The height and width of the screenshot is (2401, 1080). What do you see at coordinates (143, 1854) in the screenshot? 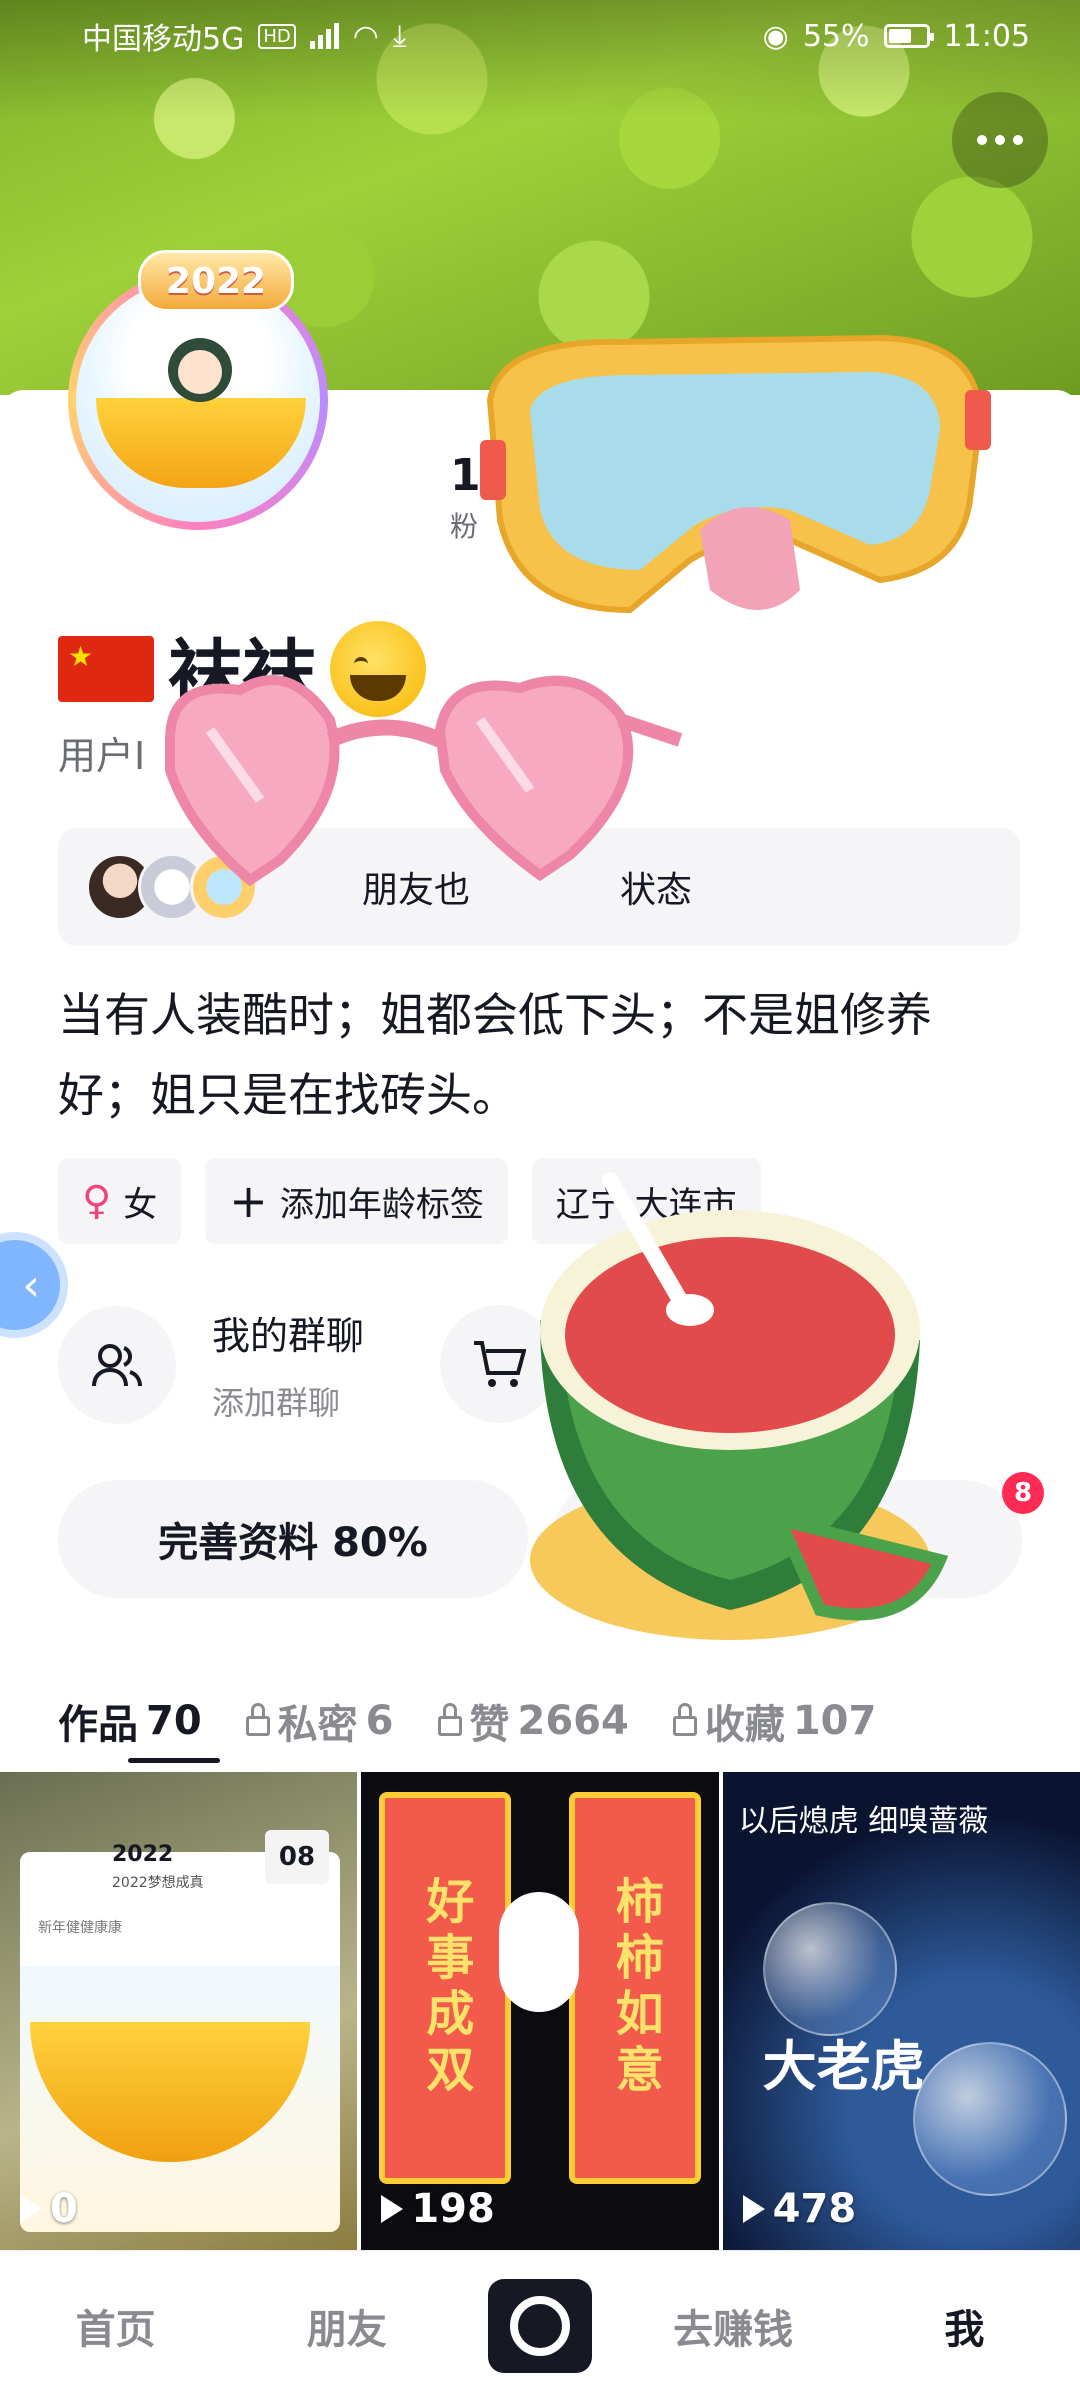
I see `cover-year: 2022` at bounding box center [143, 1854].